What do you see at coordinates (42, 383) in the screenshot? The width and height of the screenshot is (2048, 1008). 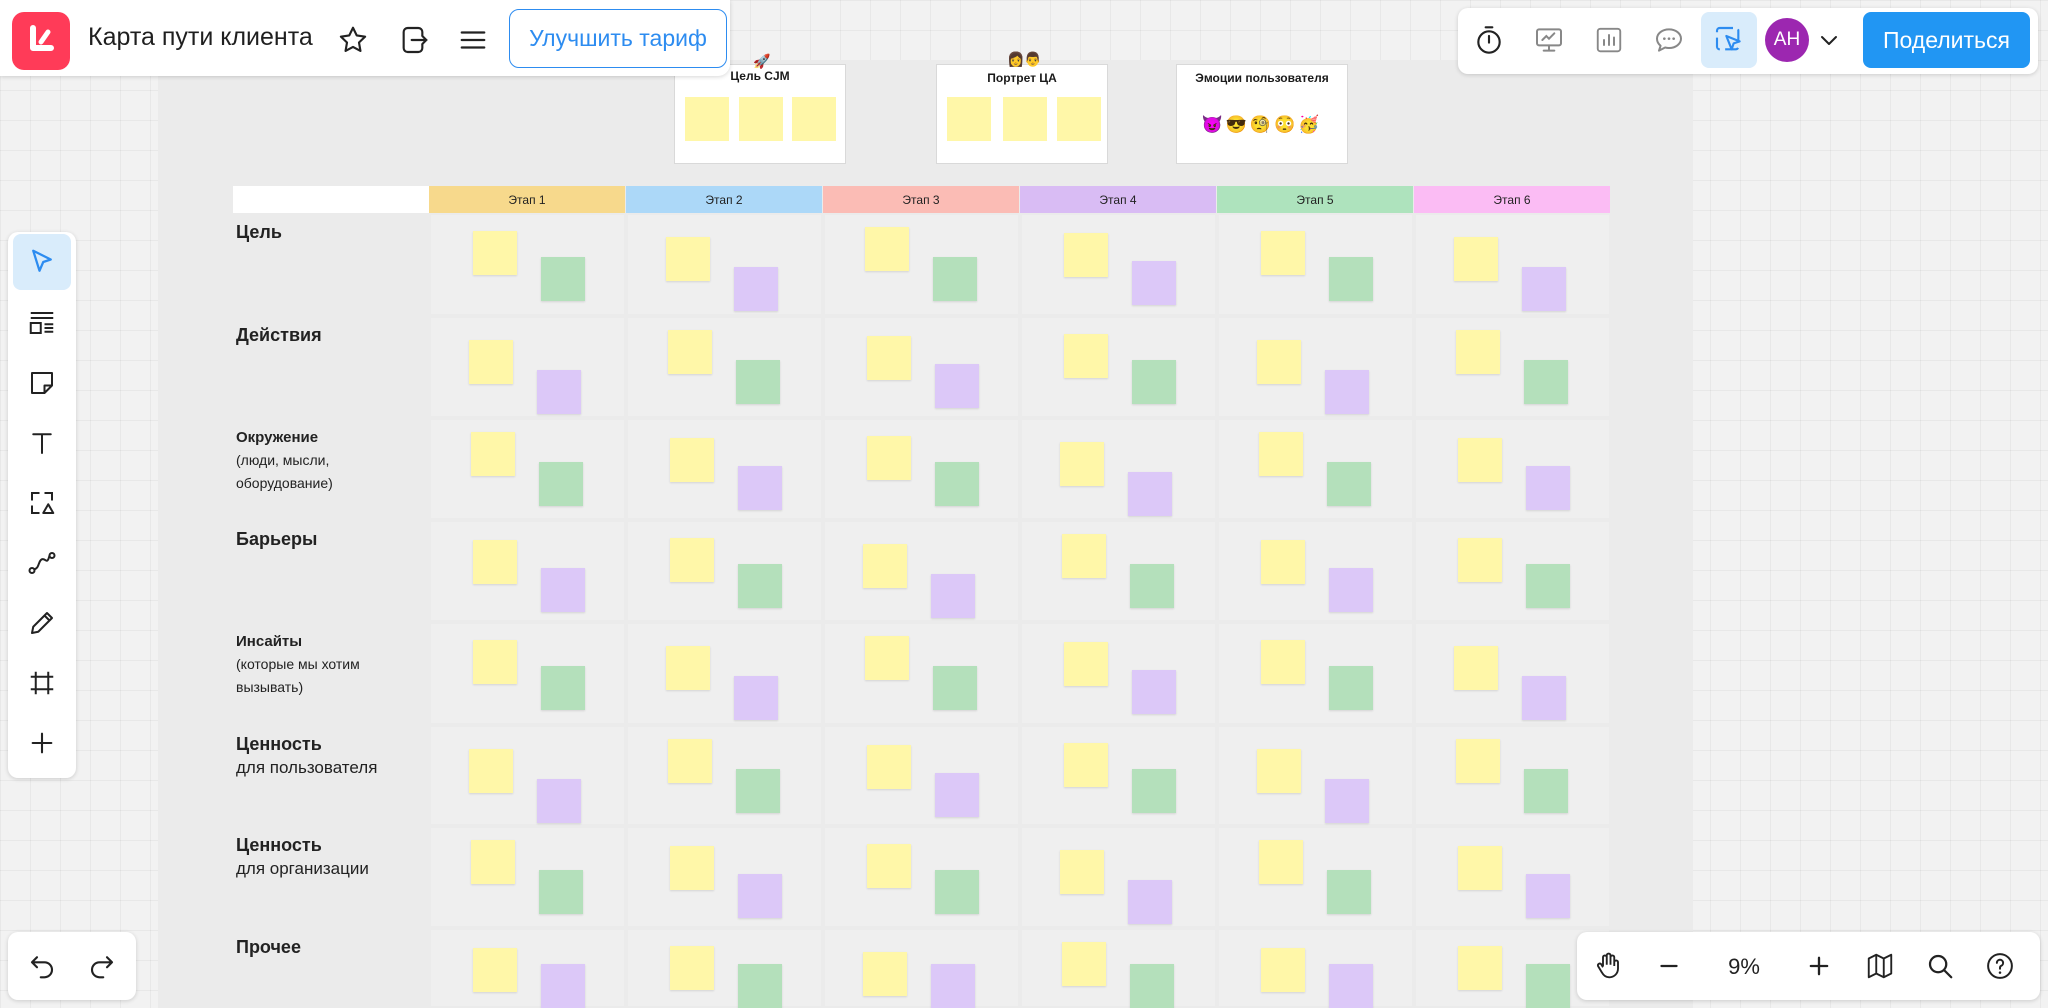 I see `sticky-note-tool-icon` at bounding box center [42, 383].